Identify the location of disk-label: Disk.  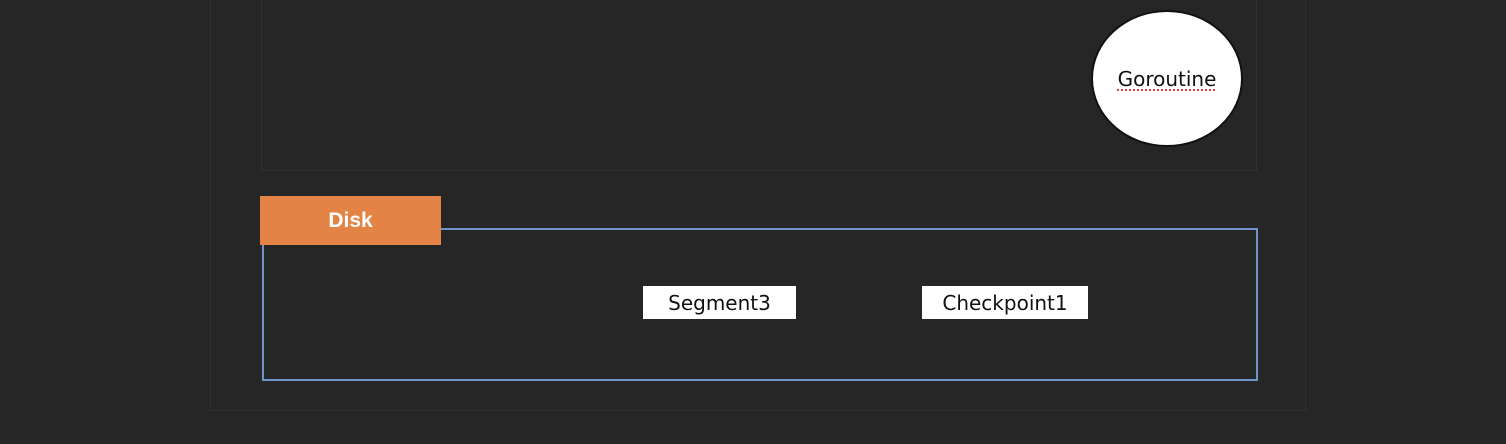
(350, 220).